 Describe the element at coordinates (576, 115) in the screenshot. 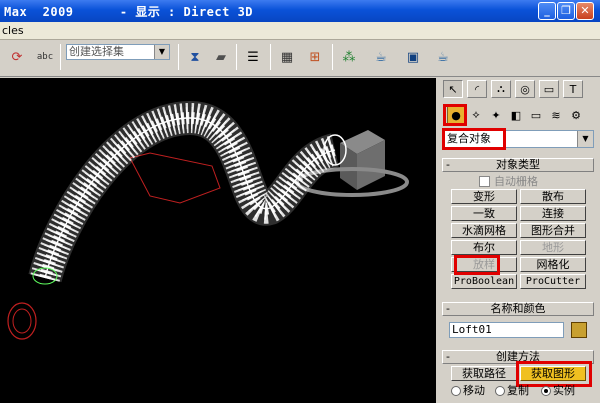

I see `systems-icon: ⚙` at that location.